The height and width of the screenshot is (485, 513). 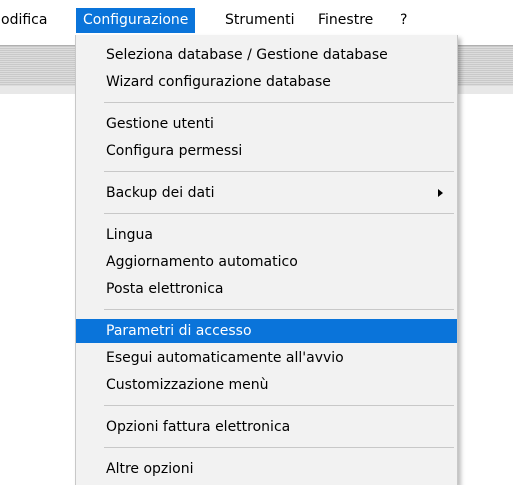 I want to click on menu-finestre: Finestre, so click(x=345, y=20).